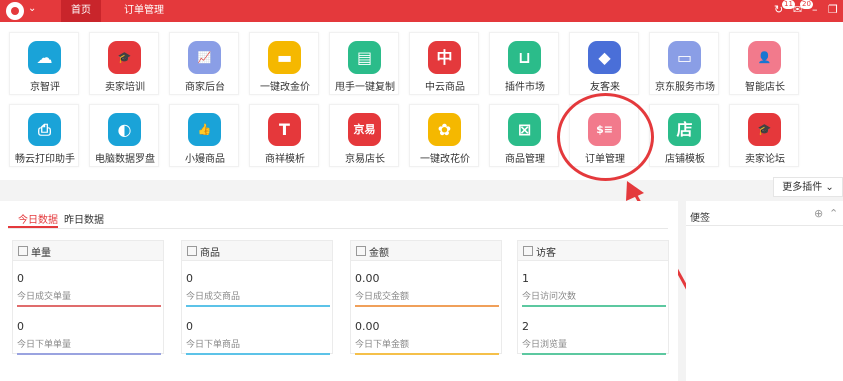 The image size is (843, 381). Describe the element at coordinates (829, 187) in the screenshot. I see `chevron-down-icon: ⌄` at that location.